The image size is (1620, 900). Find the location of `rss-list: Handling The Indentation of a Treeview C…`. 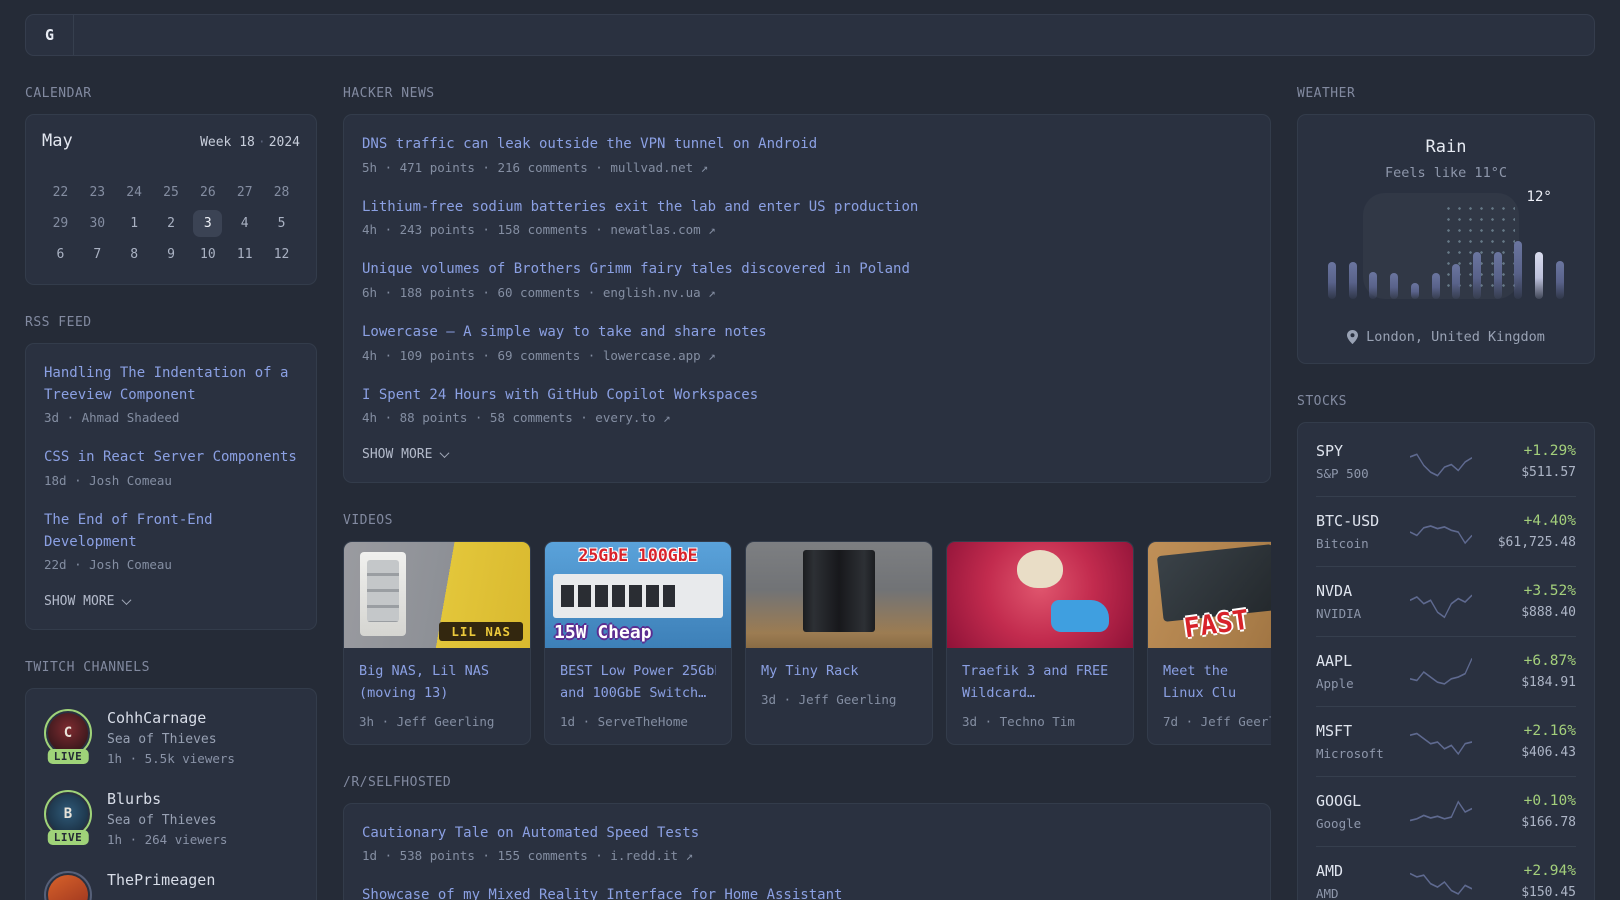

rss-list: Handling The Indentation of a Treeview C… is located at coordinates (171, 467).